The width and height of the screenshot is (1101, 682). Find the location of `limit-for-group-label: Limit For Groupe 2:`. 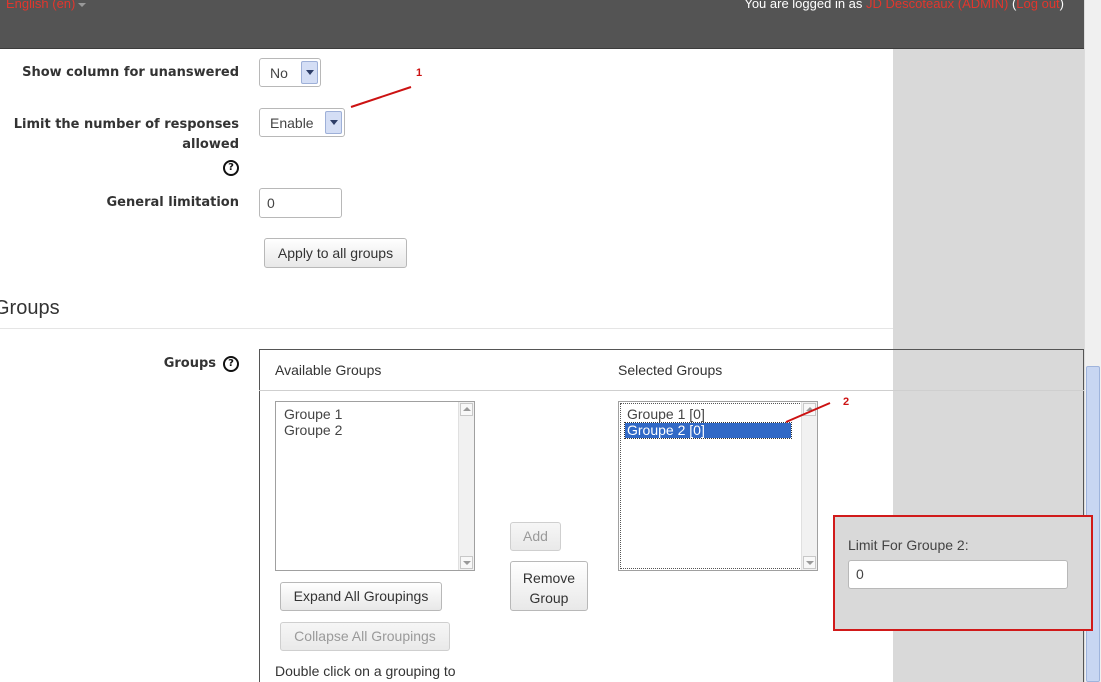

limit-for-group-label: Limit For Groupe 2: is located at coordinates (908, 545).